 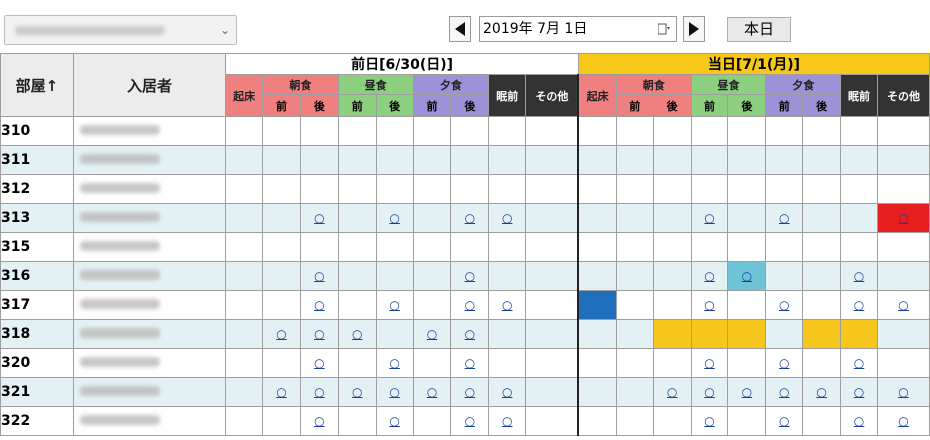 What do you see at coordinates (578, 29) in the screenshot?
I see `date-input: 2019年 7月 1日` at bounding box center [578, 29].